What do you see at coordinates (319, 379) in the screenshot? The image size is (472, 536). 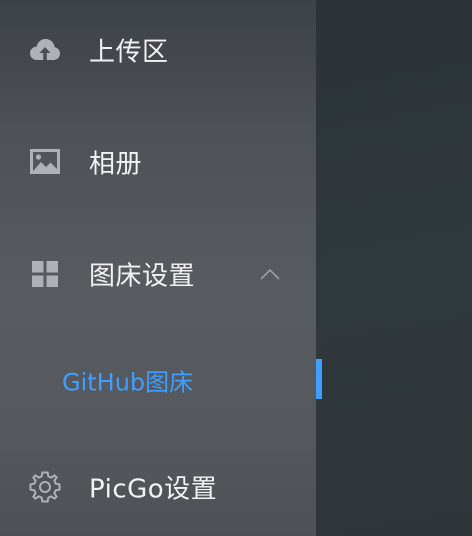 I see `active-item-indicator` at bounding box center [319, 379].